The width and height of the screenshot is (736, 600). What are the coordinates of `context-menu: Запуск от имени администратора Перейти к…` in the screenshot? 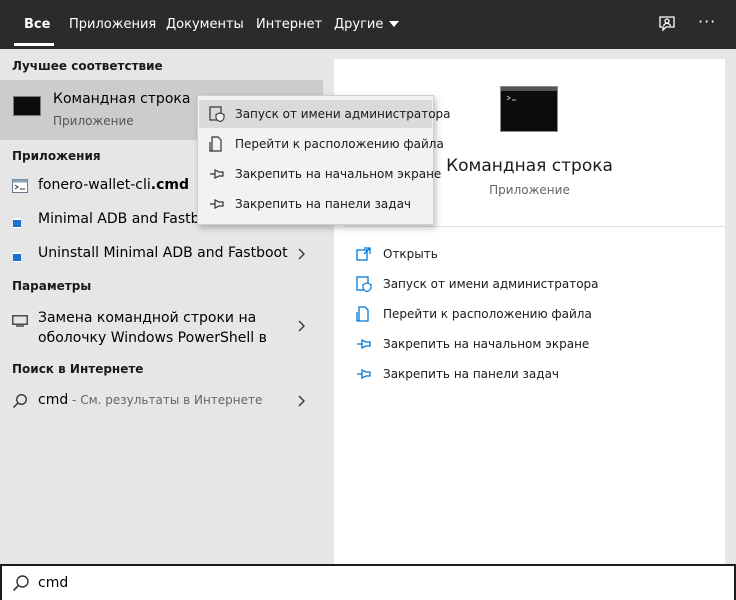 It's located at (324, 160).